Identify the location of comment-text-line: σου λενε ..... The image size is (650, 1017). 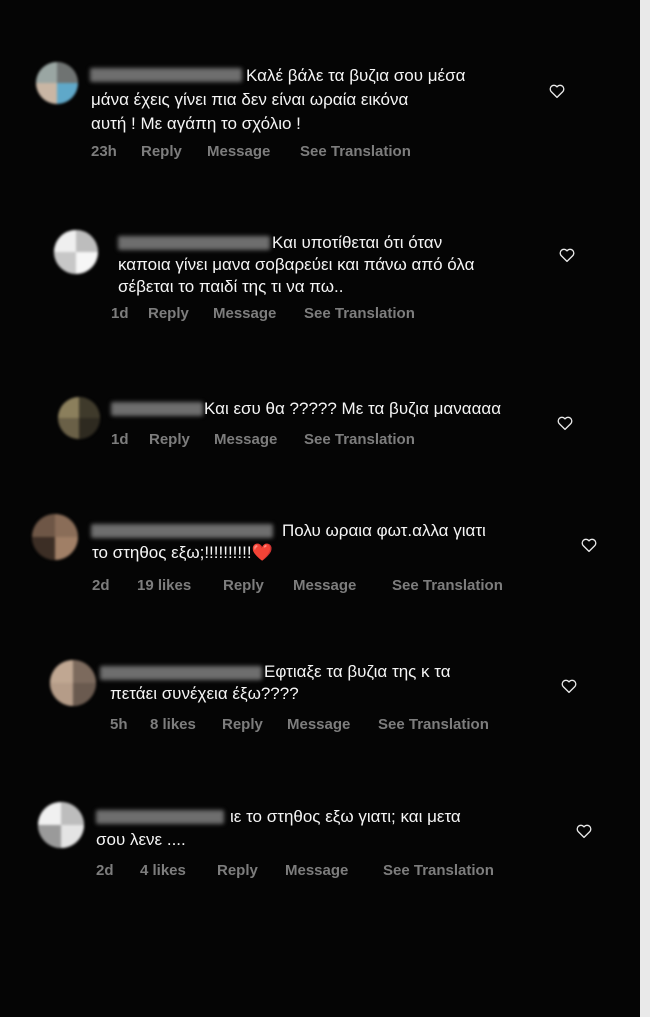
(141, 839).